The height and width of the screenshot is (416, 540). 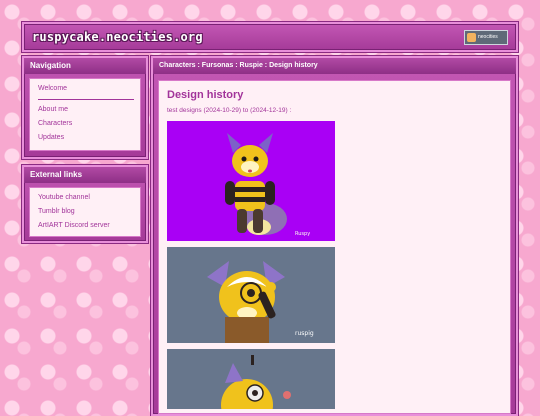 I want to click on nav-link-about-me: About me, so click(x=85, y=109).